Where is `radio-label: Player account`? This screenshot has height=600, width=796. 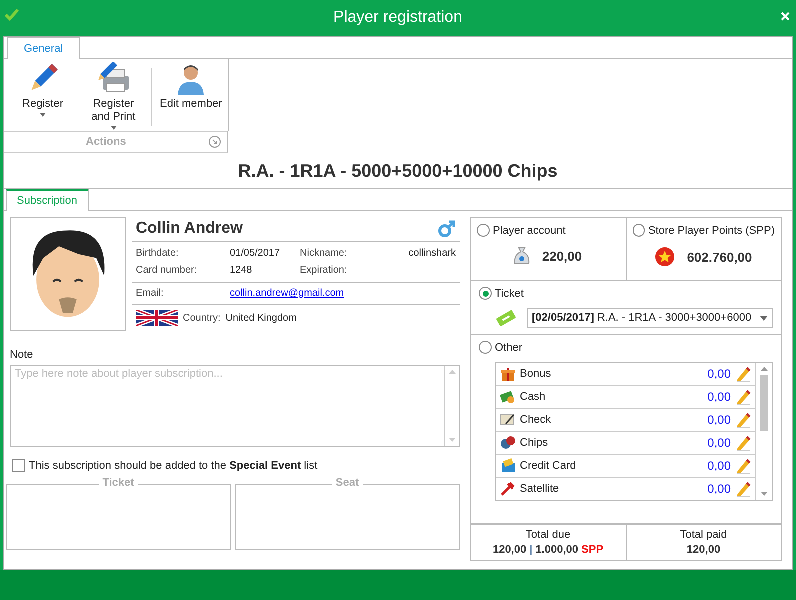
radio-label: Player account is located at coordinates (529, 230).